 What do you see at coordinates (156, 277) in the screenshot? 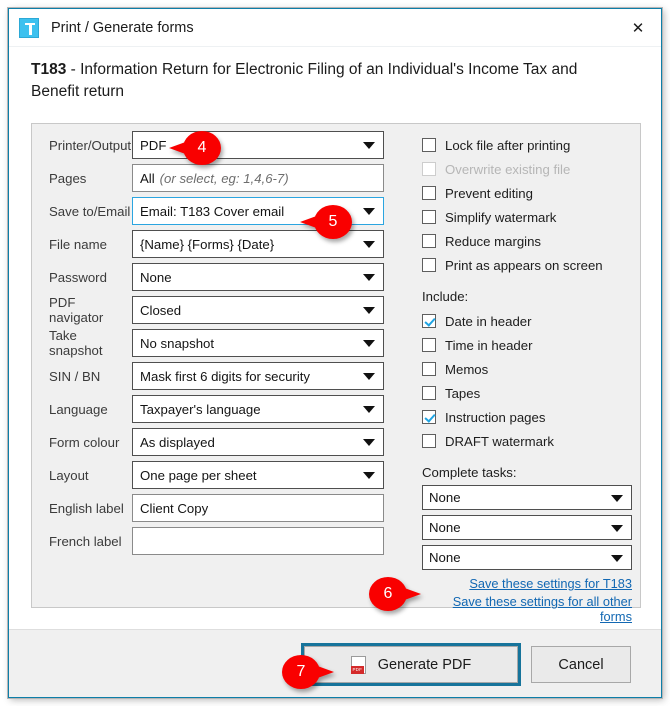
I see `field-value: None` at bounding box center [156, 277].